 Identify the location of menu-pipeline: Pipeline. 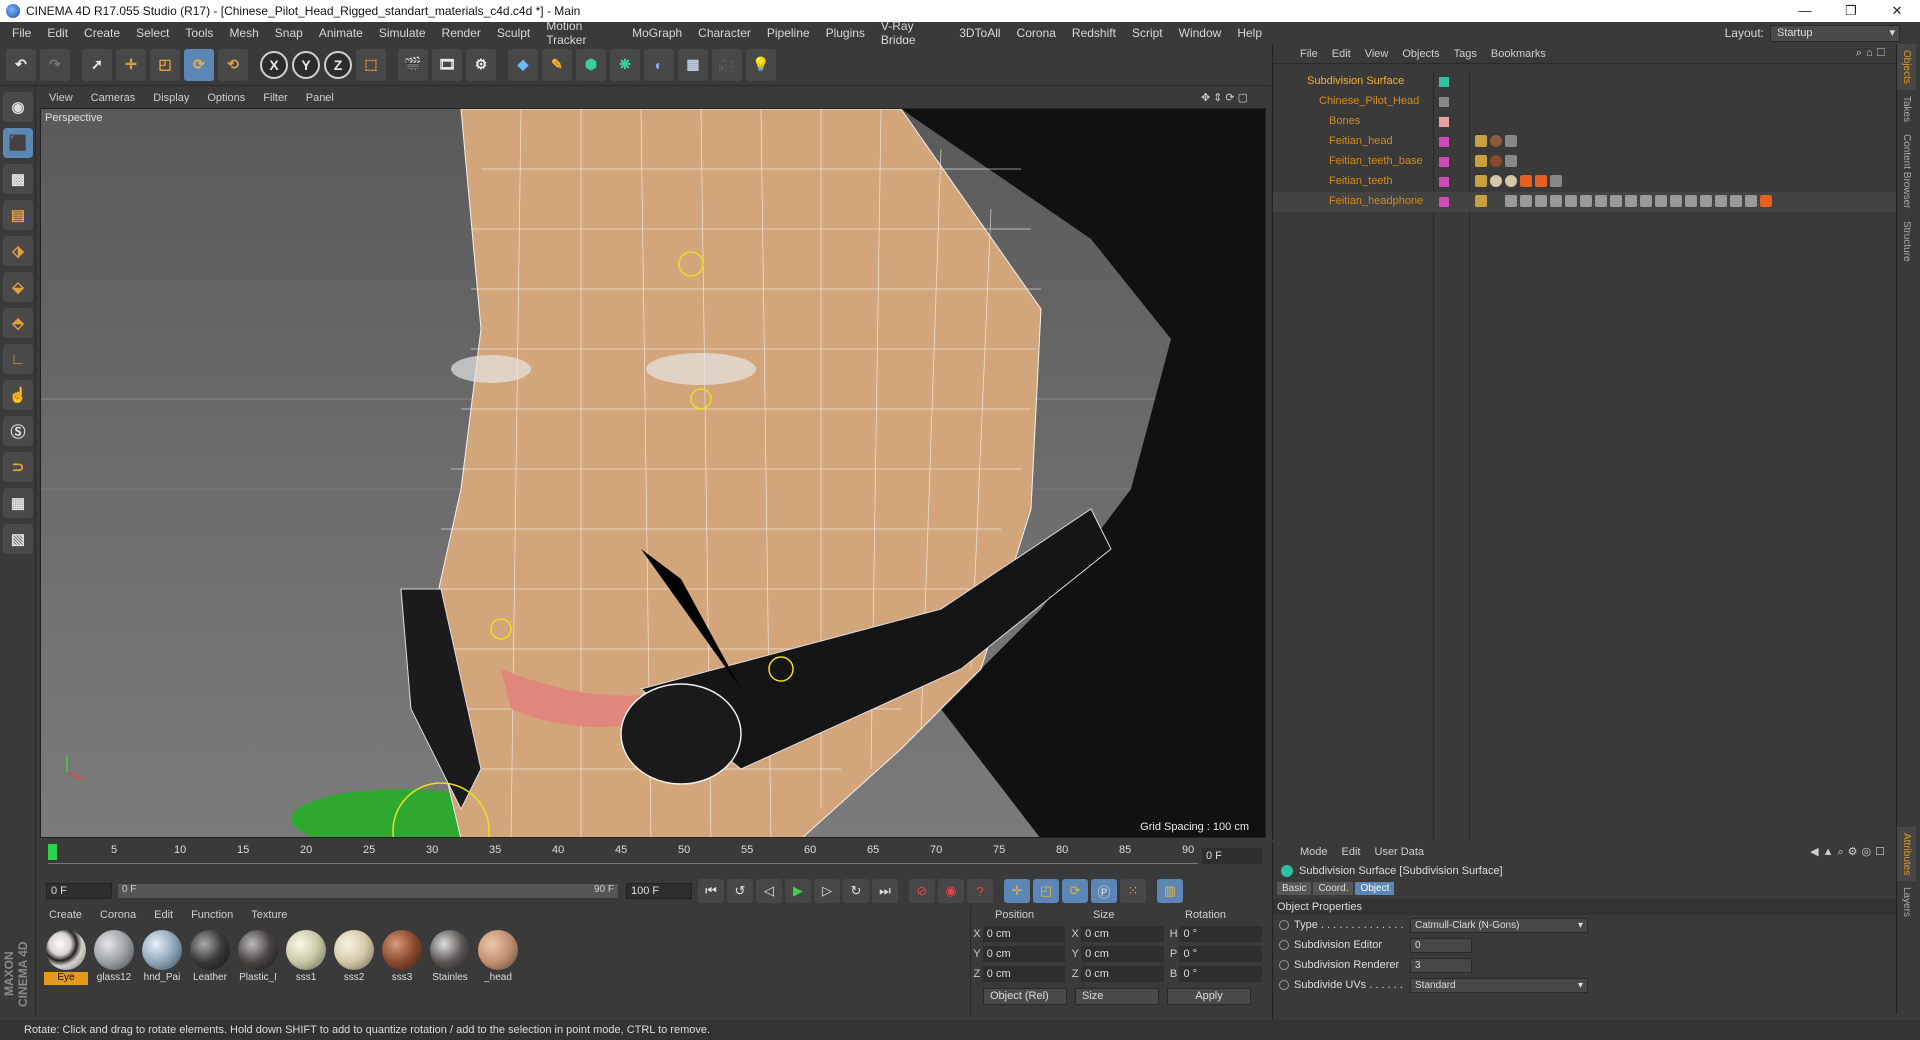
(788, 33).